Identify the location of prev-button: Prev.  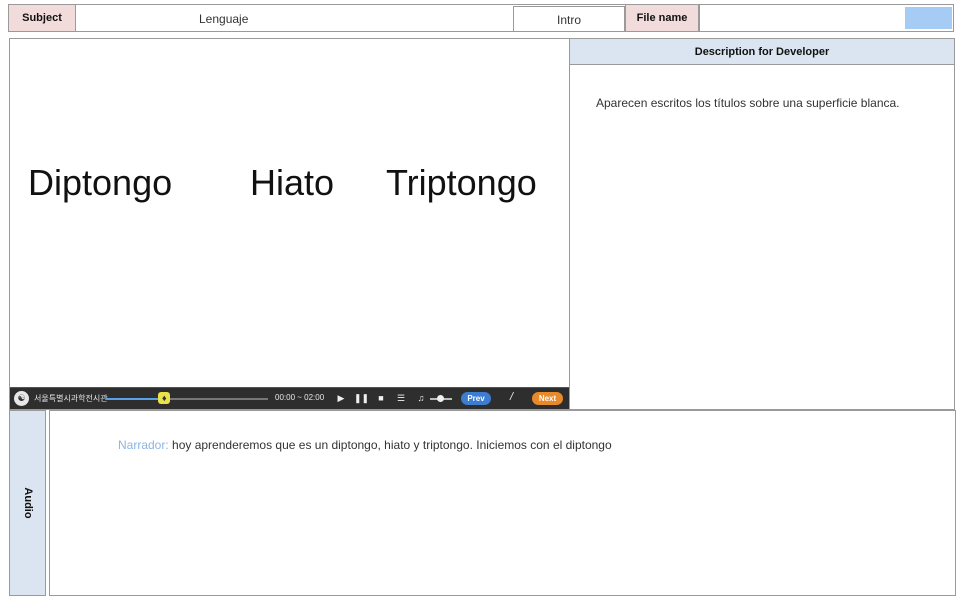
(476, 398).